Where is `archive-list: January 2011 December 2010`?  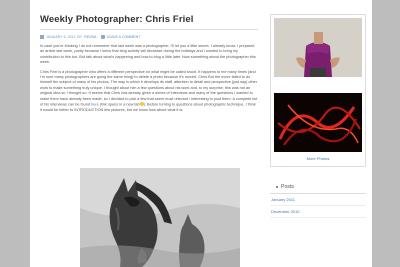
archive-list: January 2011 December 2010 is located at coordinates (318, 206).